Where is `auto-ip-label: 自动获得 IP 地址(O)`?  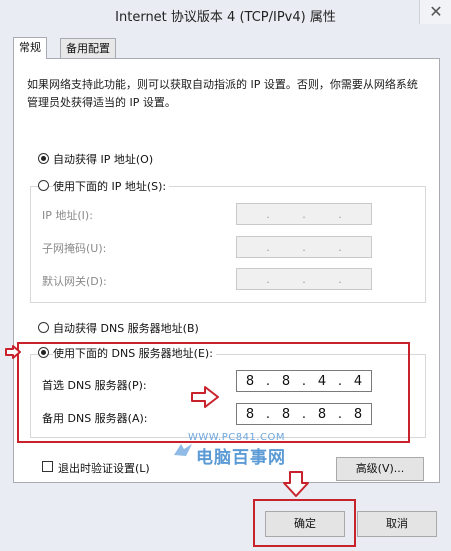
auto-ip-label: 自动获得 IP 地址(O) is located at coordinates (103, 159).